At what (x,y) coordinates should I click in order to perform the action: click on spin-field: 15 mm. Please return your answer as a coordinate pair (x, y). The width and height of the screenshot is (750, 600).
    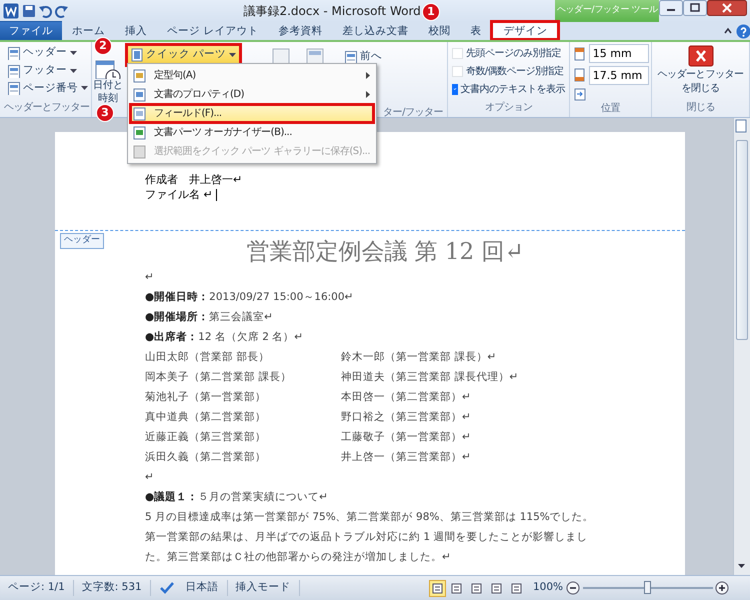
    Looking at the image, I should click on (618, 53).